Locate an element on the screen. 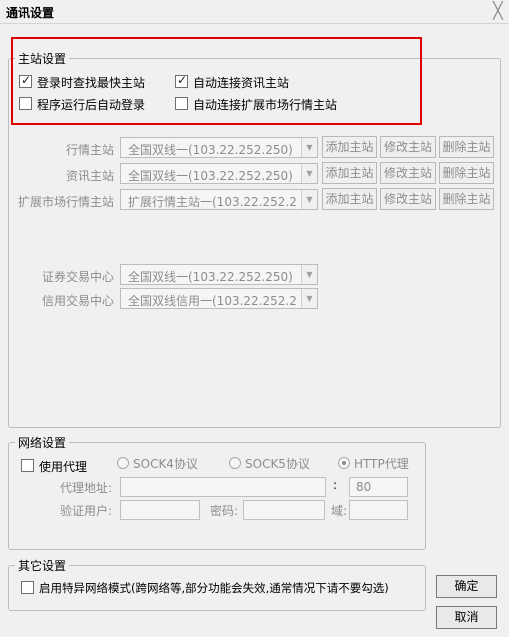  use-proxy-checkbox is located at coordinates (27, 465).